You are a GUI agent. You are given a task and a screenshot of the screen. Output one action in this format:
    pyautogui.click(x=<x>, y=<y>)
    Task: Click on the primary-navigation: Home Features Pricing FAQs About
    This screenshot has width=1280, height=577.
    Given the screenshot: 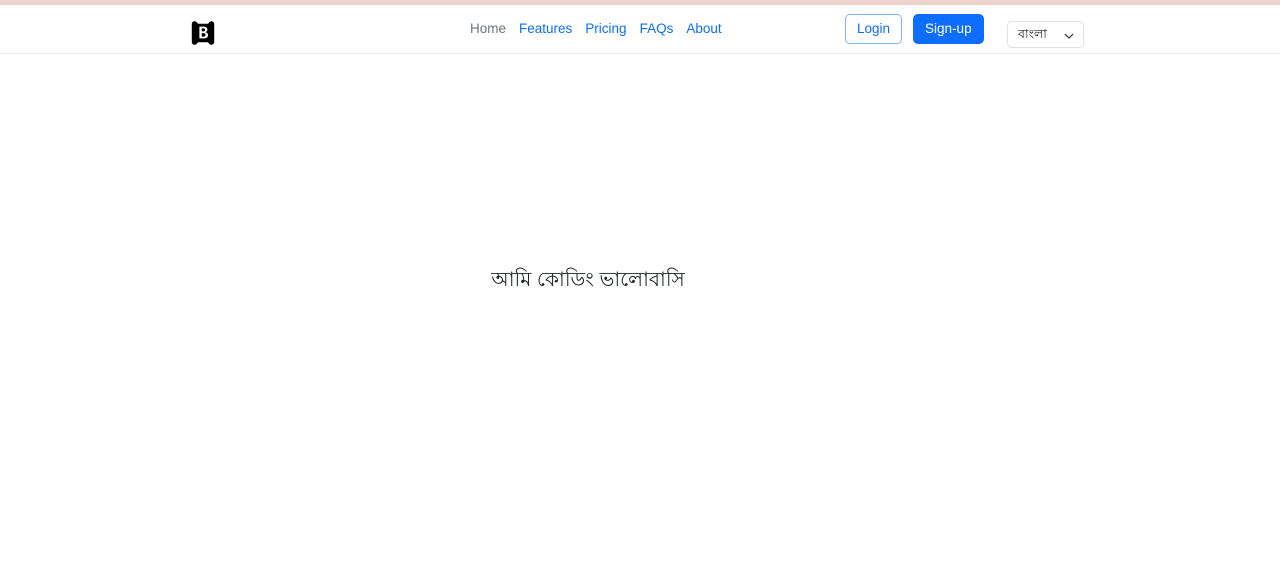 What is the action you would take?
    pyautogui.click(x=596, y=29)
    